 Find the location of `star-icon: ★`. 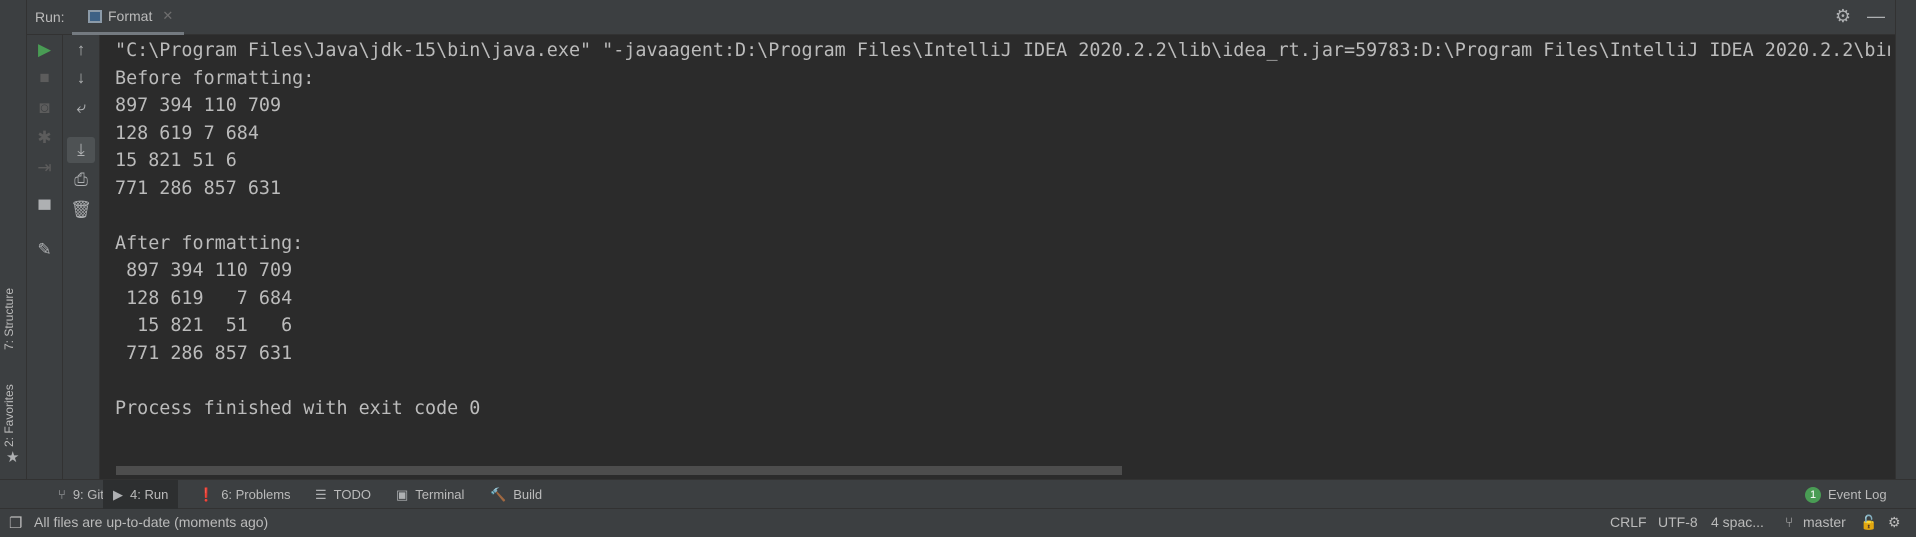

star-icon: ★ is located at coordinates (13, 457).